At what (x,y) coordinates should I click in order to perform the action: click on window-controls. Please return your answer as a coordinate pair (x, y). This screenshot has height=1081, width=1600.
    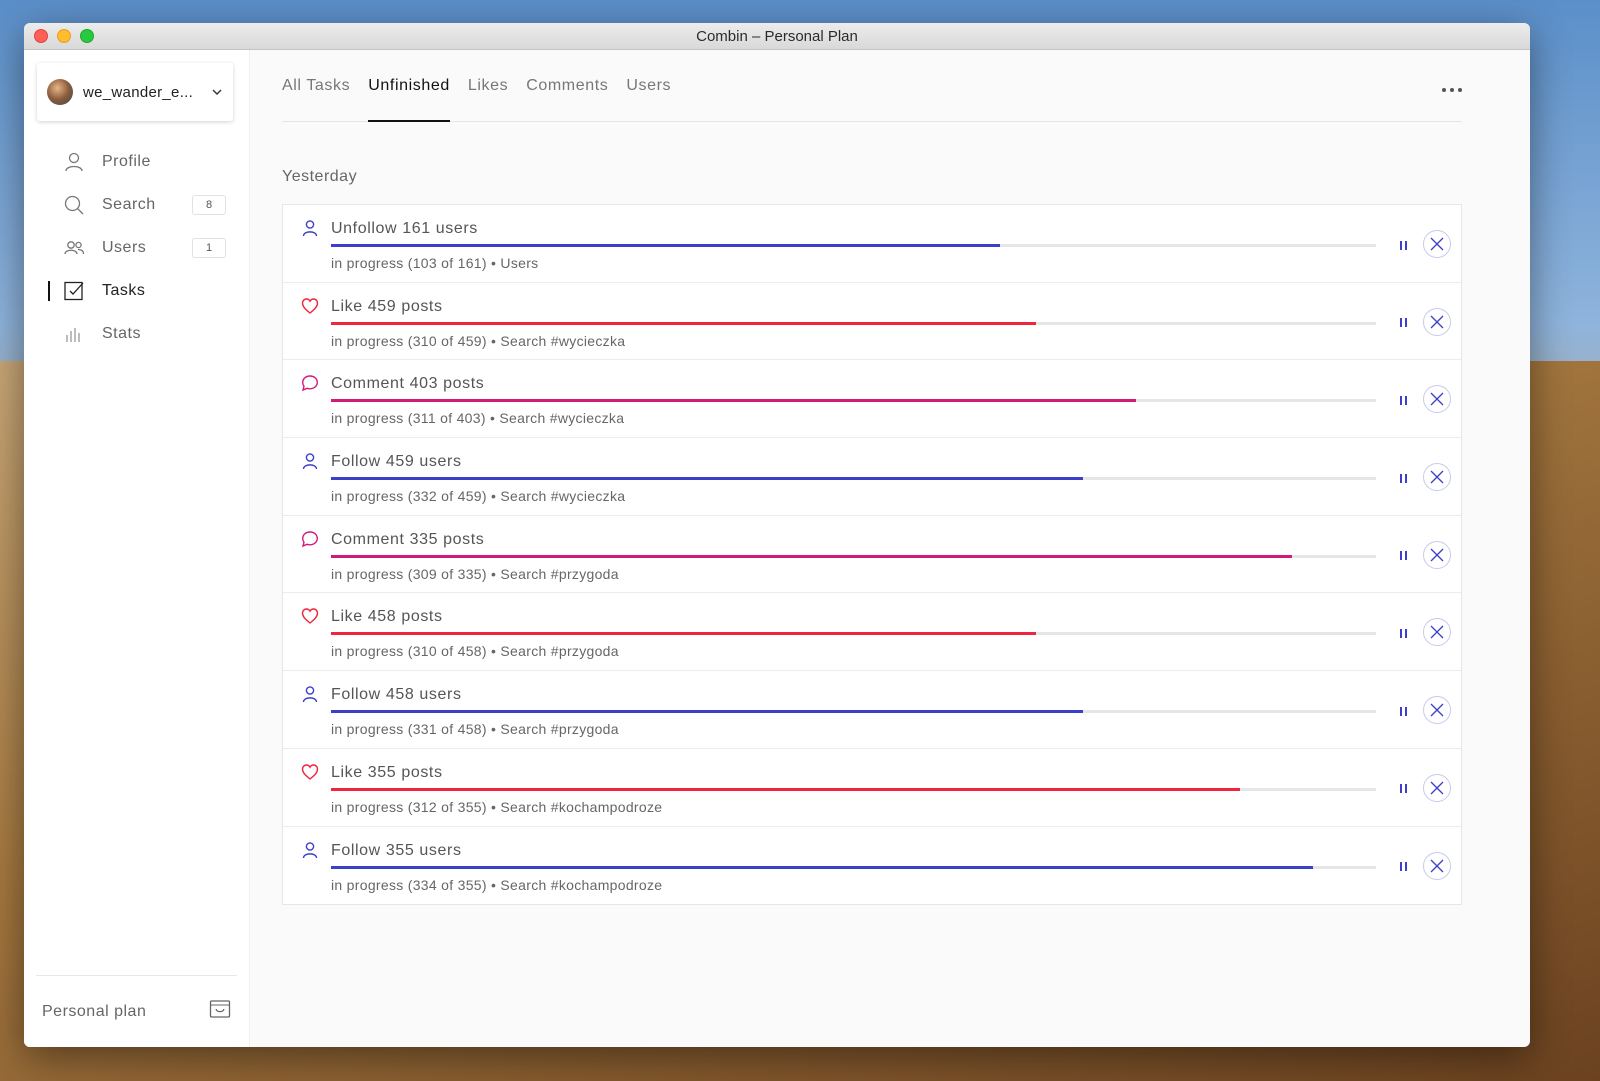
    Looking at the image, I should click on (64, 36).